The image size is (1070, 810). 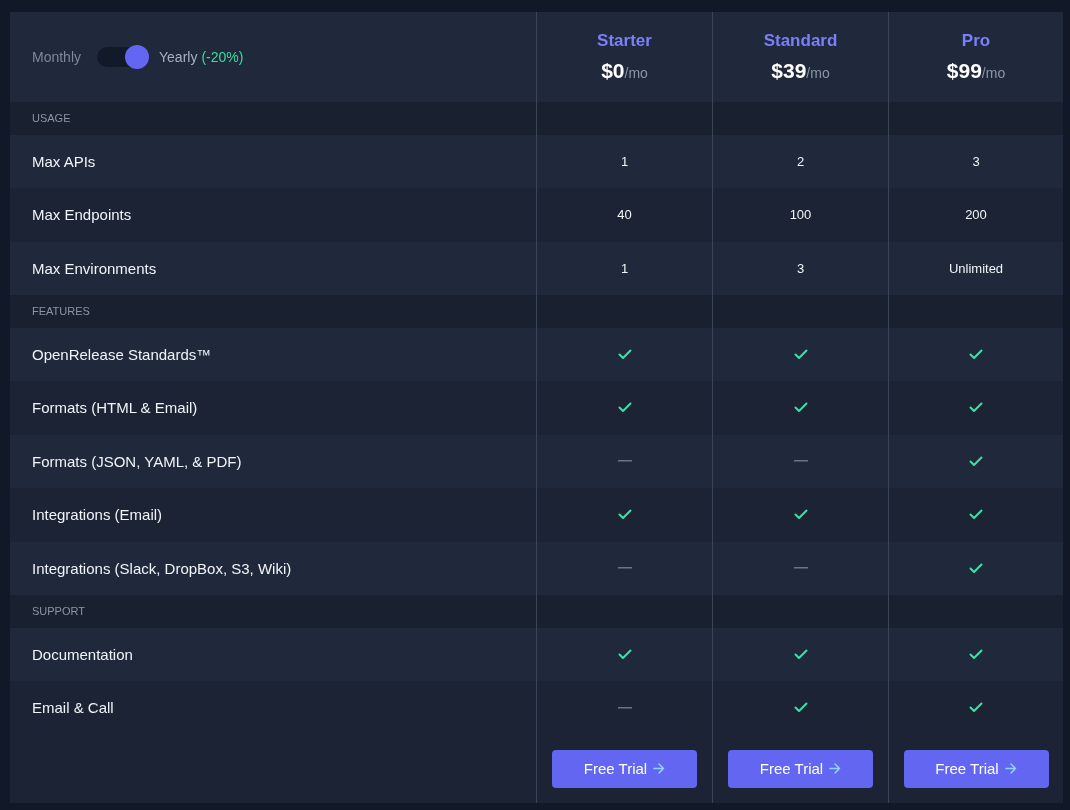 What do you see at coordinates (976, 268) in the screenshot?
I see `table-cell: Unlimited` at bounding box center [976, 268].